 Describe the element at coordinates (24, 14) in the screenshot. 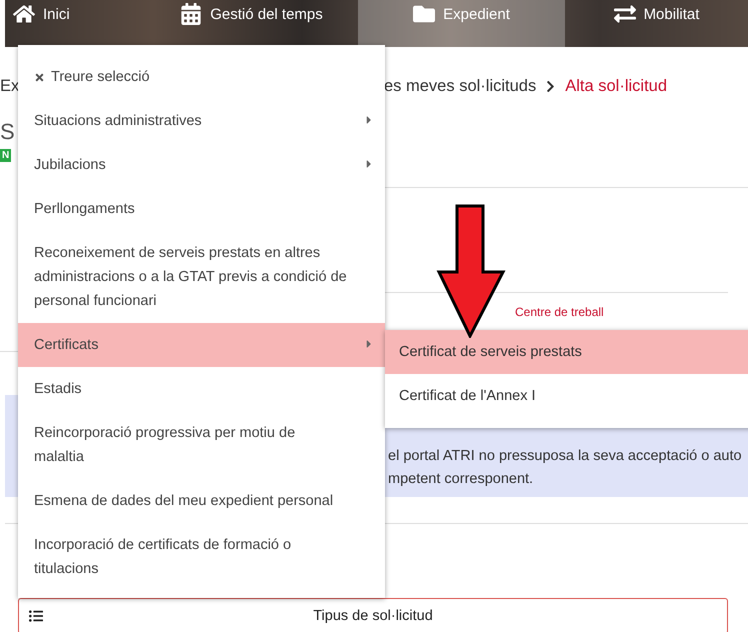

I see `home-icon` at that location.